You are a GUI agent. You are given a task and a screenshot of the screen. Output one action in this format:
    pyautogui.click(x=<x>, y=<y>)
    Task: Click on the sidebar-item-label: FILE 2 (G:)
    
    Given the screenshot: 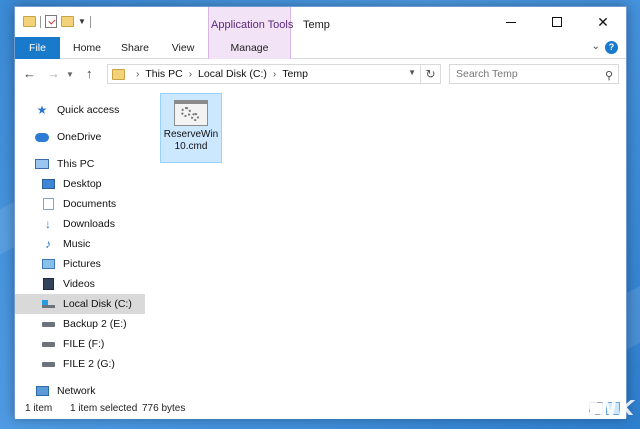 What is the action you would take?
    pyautogui.click(x=89, y=364)
    